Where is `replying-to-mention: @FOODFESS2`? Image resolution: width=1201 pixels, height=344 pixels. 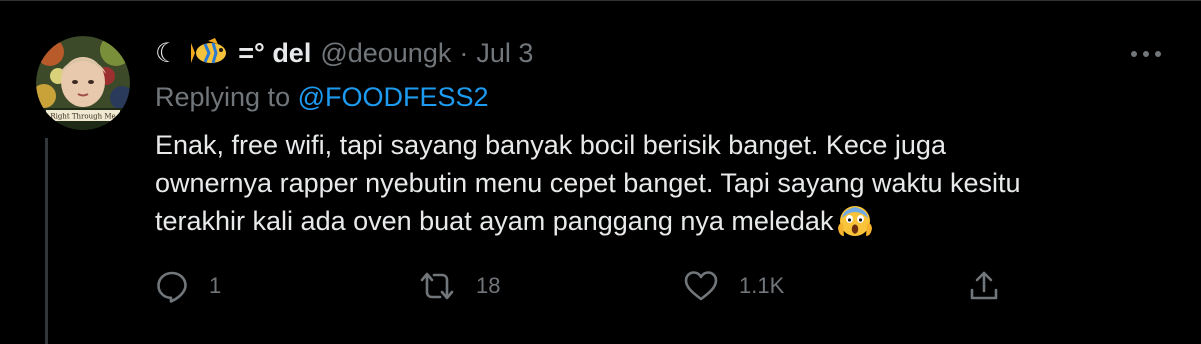 replying-to-mention: @FOODFESS2 is located at coordinates (393, 97).